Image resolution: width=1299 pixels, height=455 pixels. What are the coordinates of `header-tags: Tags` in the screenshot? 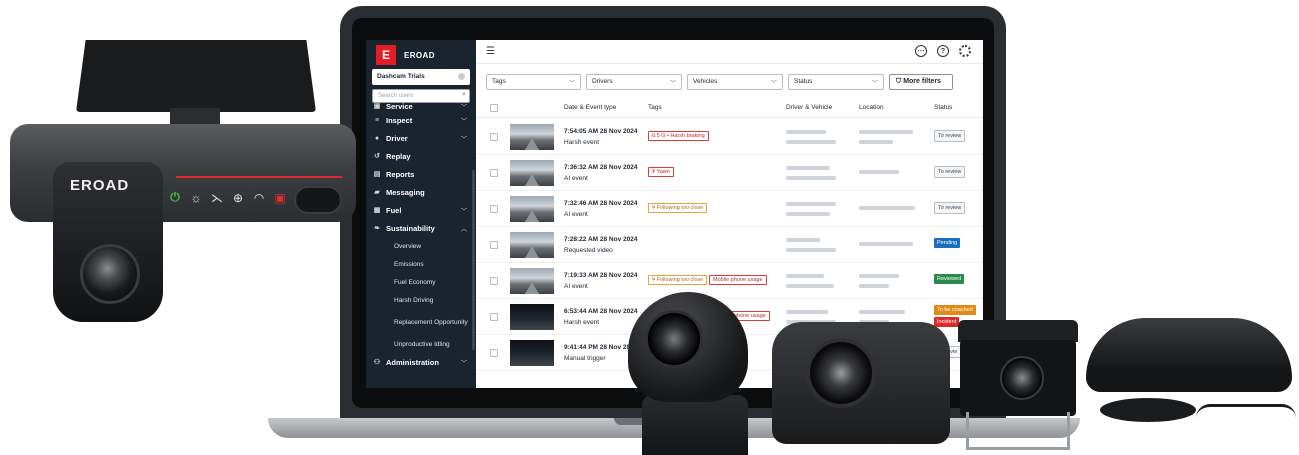 It's located at (655, 107).